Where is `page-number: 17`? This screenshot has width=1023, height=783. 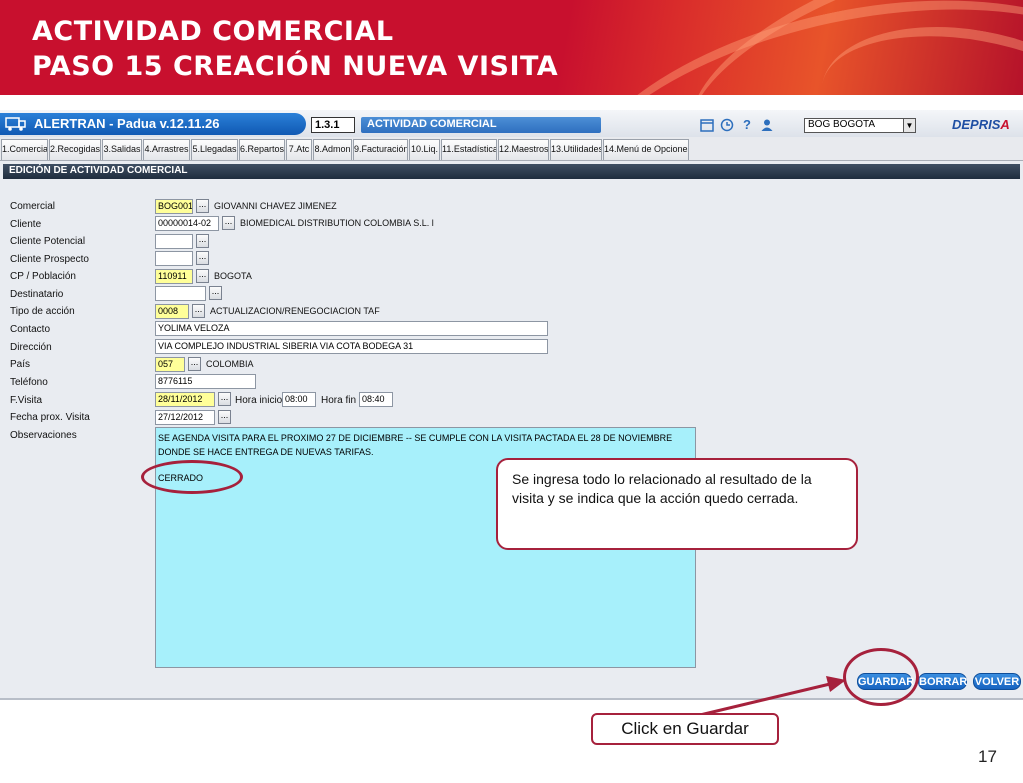
page-number: 17 is located at coordinates (987, 756).